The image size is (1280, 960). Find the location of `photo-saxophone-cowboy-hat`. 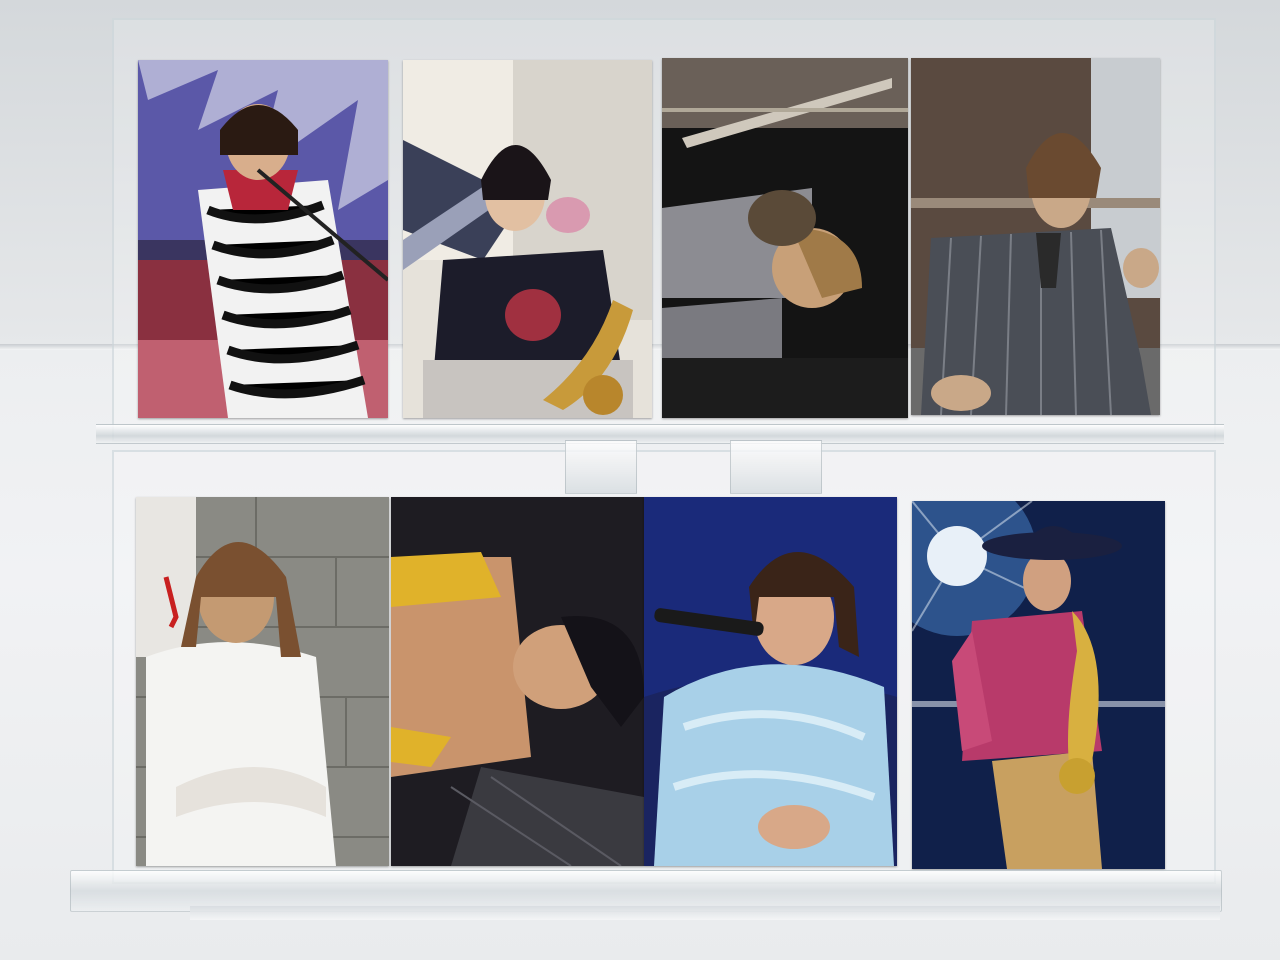

photo-saxophone-cowboy-hat is located at coordinates (1038, 685).